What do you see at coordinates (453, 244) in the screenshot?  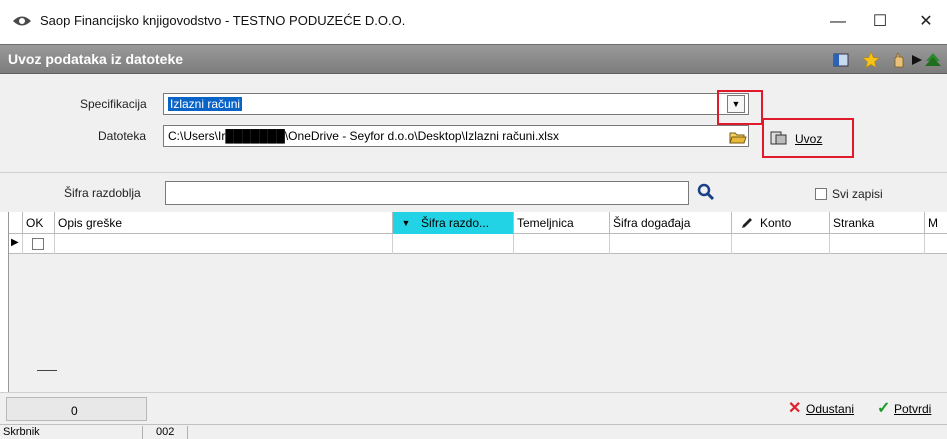 I see `row-sifra-razdoblja-cell` at bounding box center [453, 244].